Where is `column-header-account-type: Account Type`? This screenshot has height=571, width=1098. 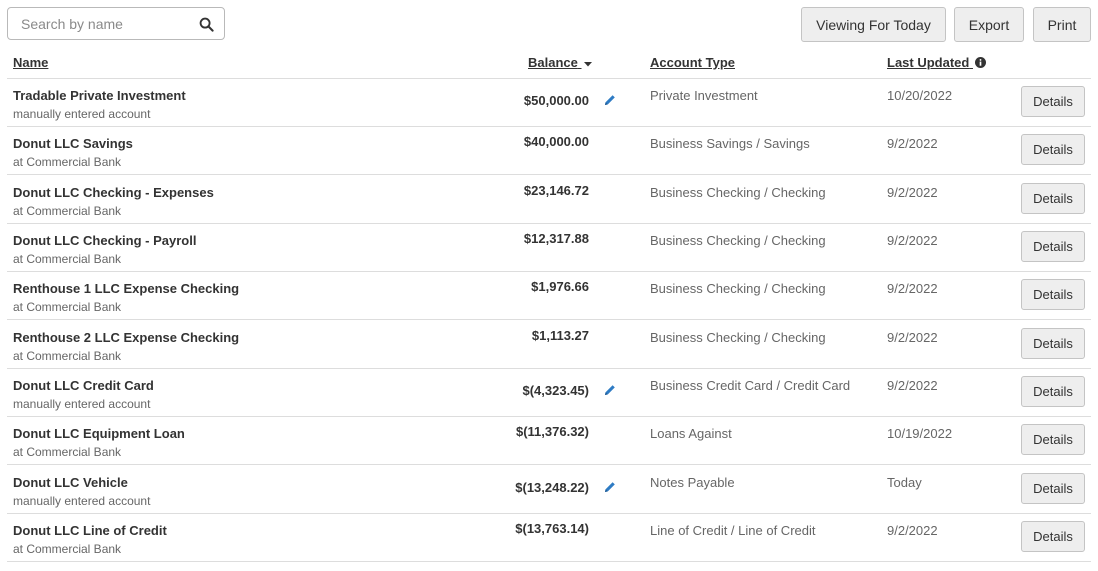
column-header-account-type: Account Type is located at coordinates (692, 62).